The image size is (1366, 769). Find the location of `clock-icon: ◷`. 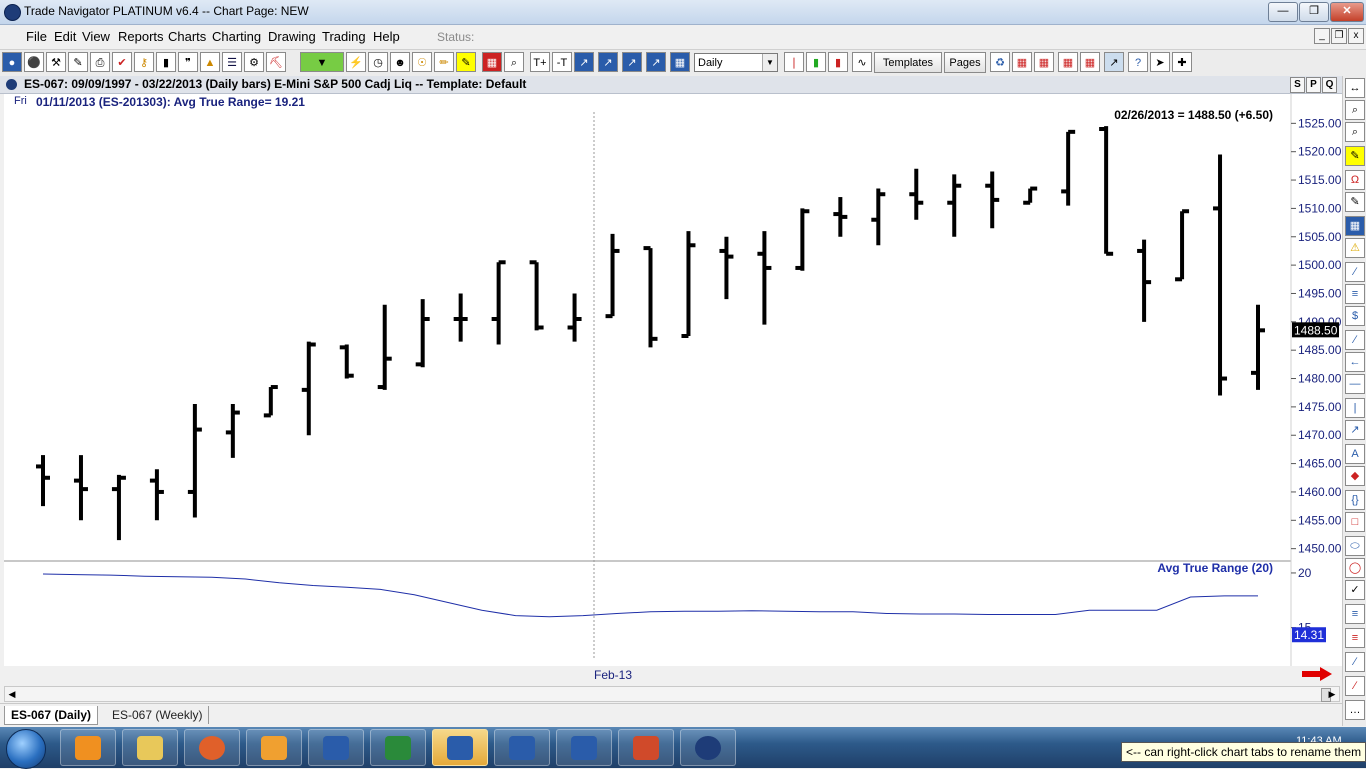

clock-icon: ◷ is located at coordinates (378, 62).